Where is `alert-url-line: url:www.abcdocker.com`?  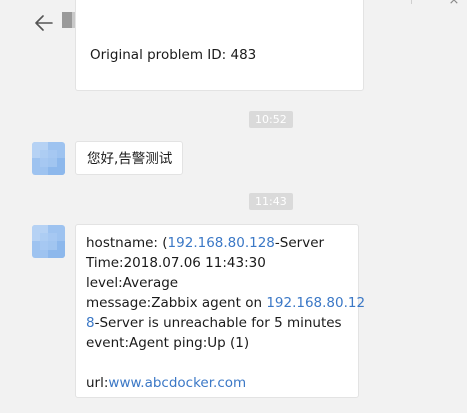 alert-url-line: url:www.abcdocker.com is located at coordinates (166, 383).